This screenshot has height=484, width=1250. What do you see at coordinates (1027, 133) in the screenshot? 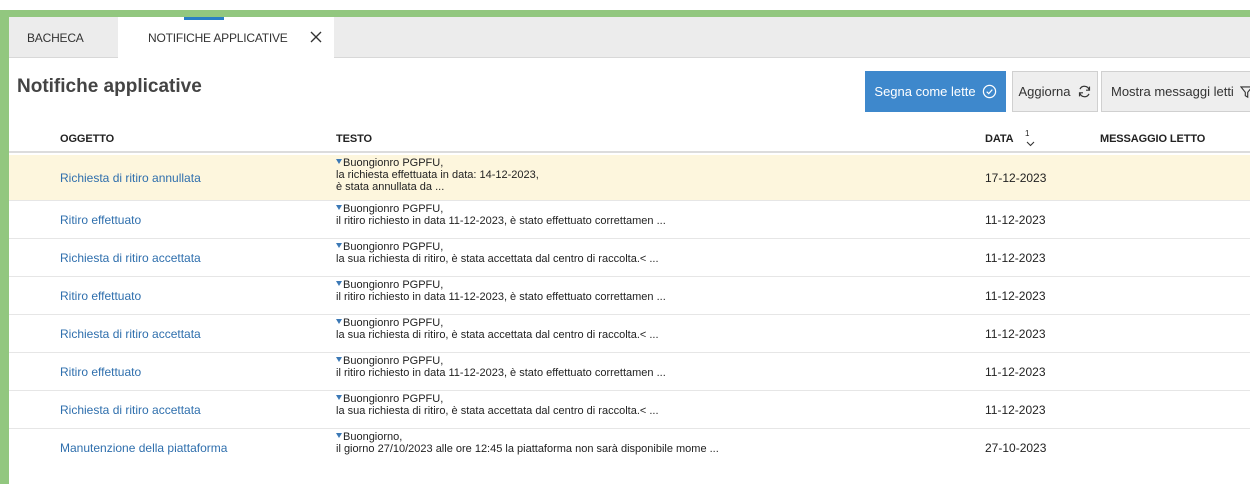
I see `sort-order-index: 1` at bounding box center [1027, 133].